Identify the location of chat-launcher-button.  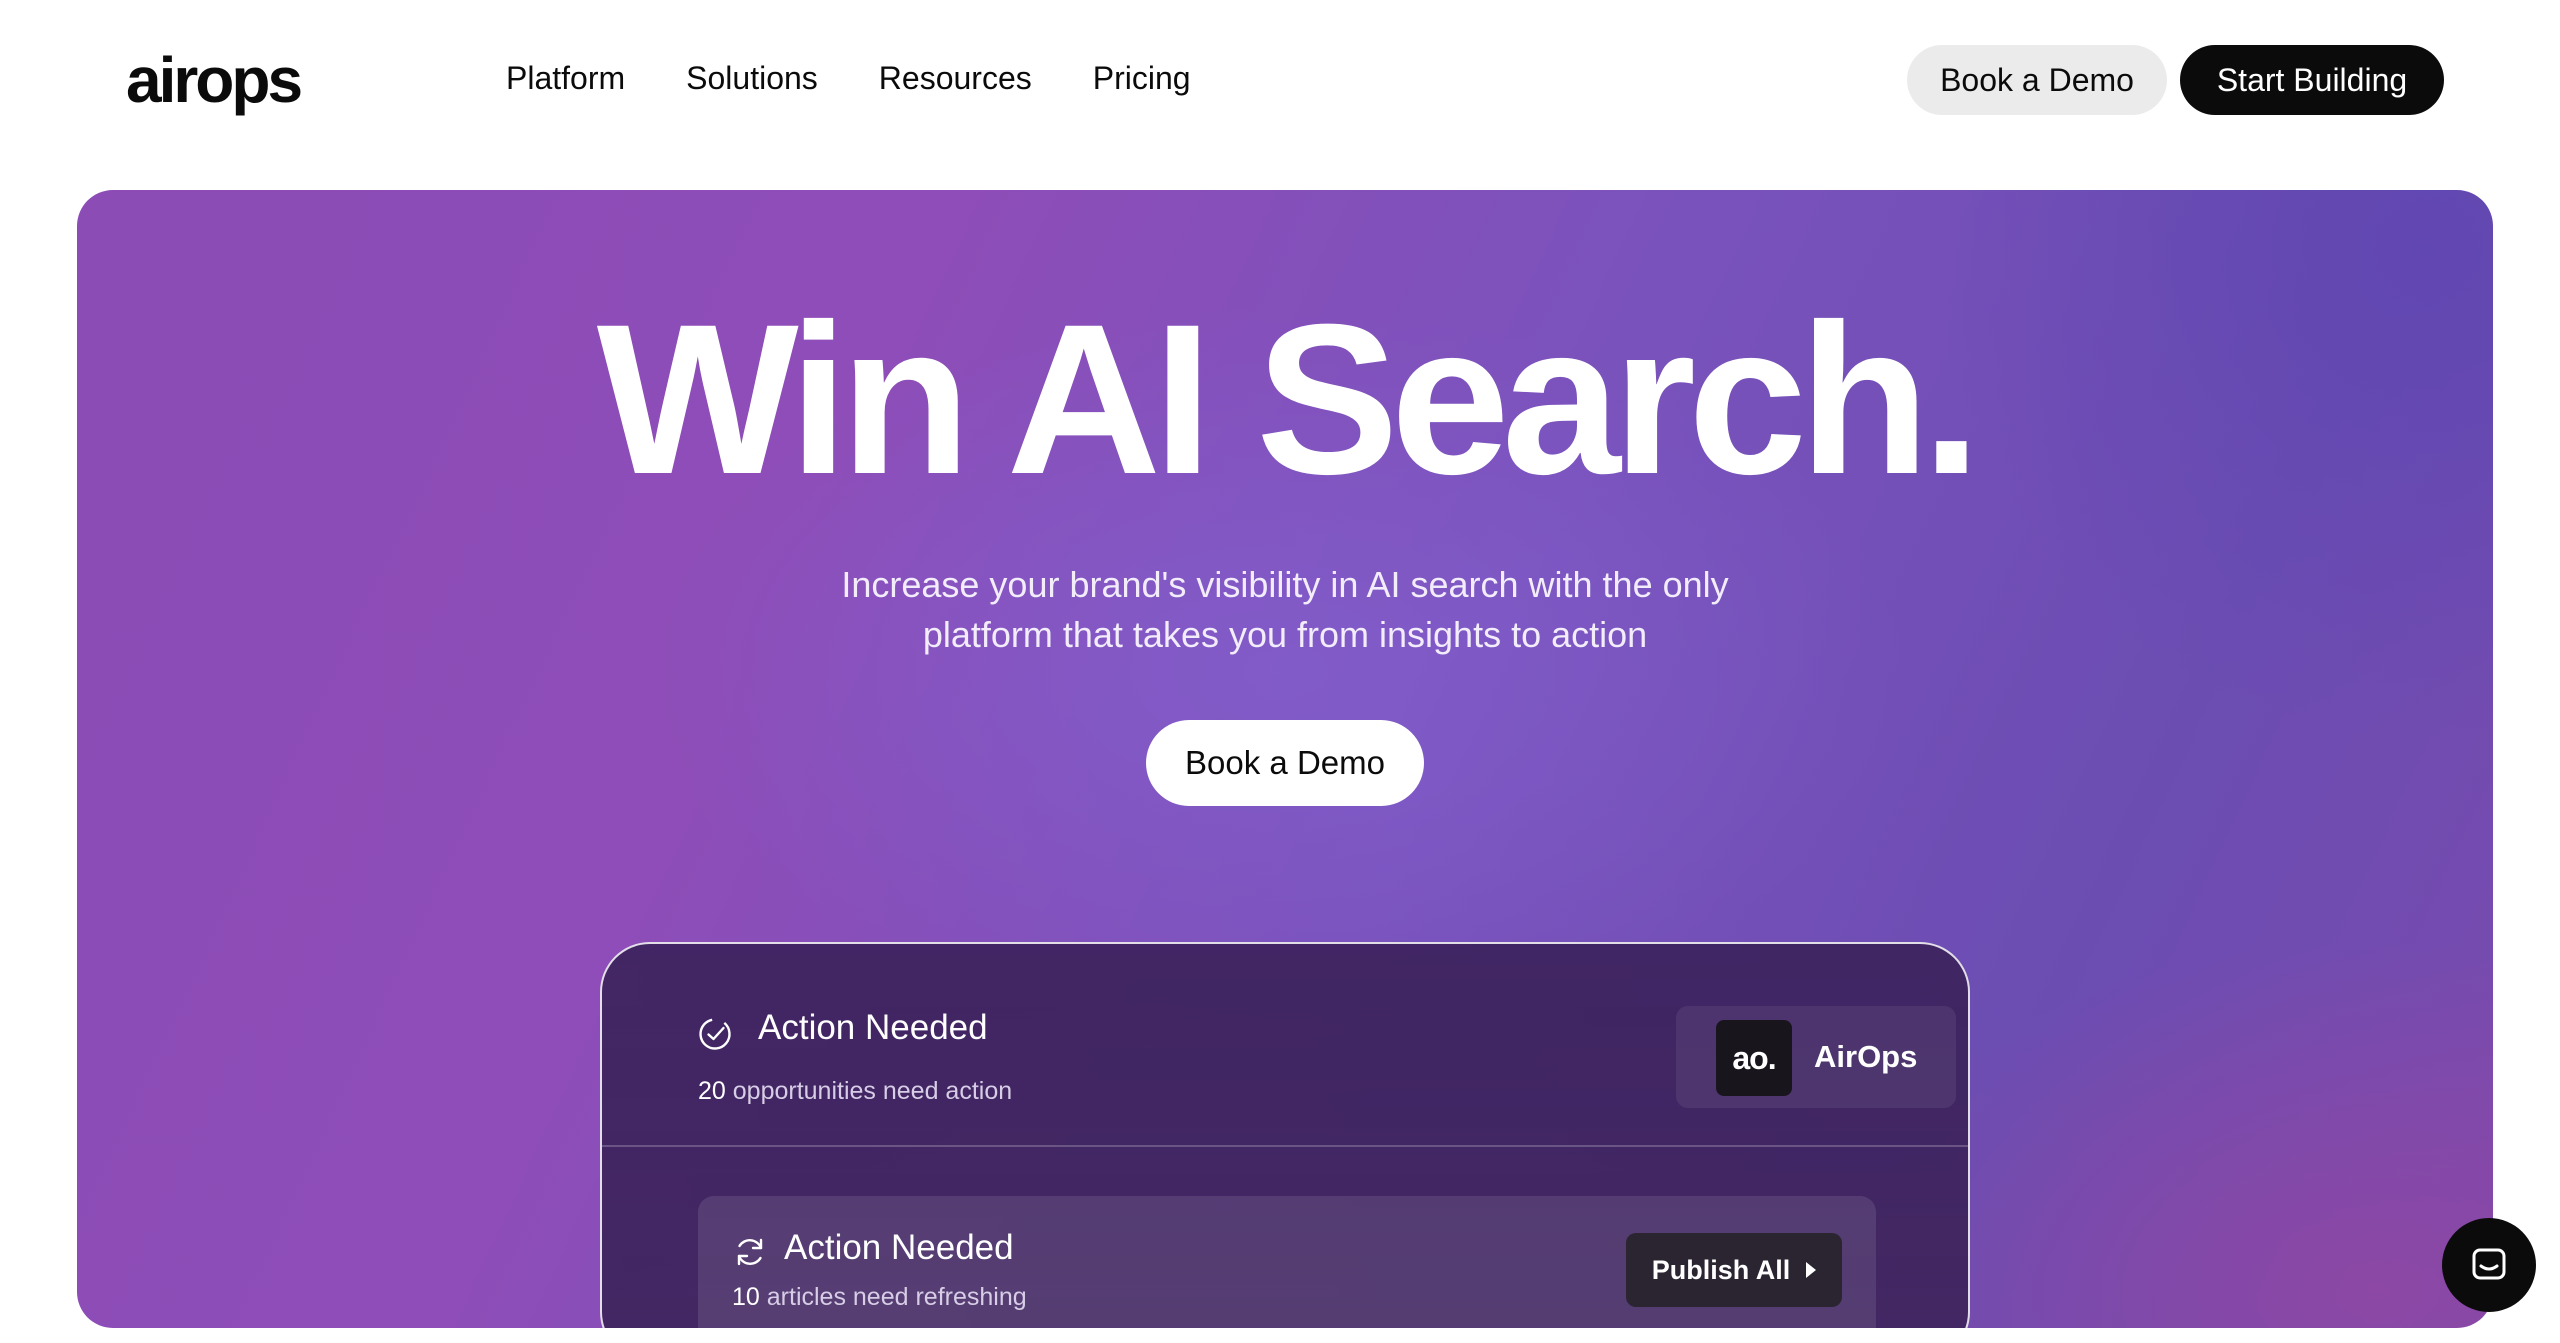
(2489, 1265).